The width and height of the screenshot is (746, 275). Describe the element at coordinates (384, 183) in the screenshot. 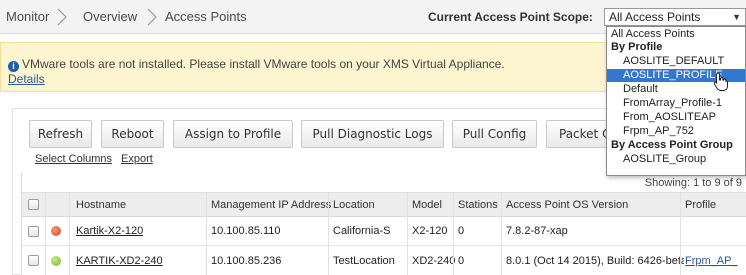

I see `table-info-row: Showing: 1 to 9 of 9` at that location.